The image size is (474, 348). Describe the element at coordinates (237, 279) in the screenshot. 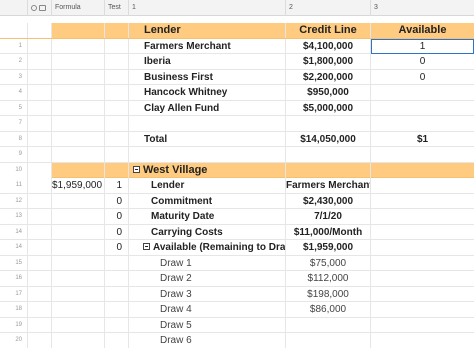

I see `table-row: 16 Draw 2 $112,000` at that location.